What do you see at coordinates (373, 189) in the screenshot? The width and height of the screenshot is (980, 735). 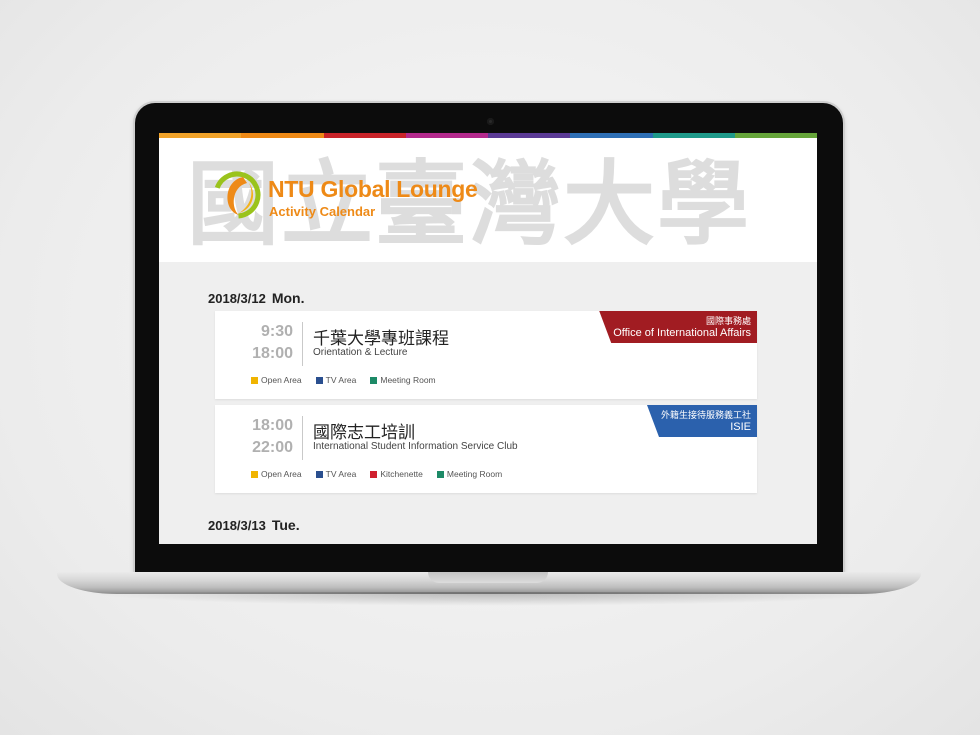 I see `site-title: NTU Global Lounge` at bounding box center [373, 189].